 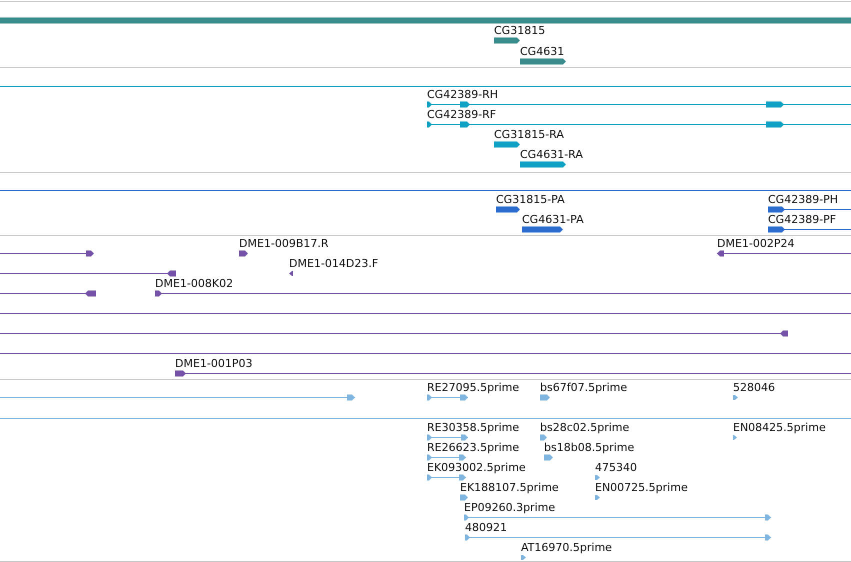 What do you see at coordinates (529, 134) in the screenshot?
I see `feature-label: CG31815-RA` at bounding box center [529, 134].